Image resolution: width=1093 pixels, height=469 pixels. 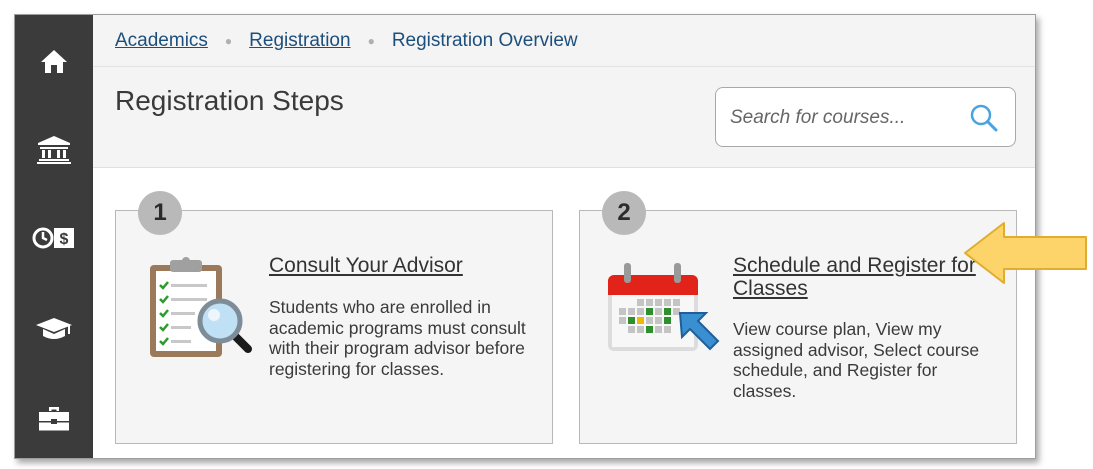 I want to click on sidebar-item-institution, so click(x=54, y=149).